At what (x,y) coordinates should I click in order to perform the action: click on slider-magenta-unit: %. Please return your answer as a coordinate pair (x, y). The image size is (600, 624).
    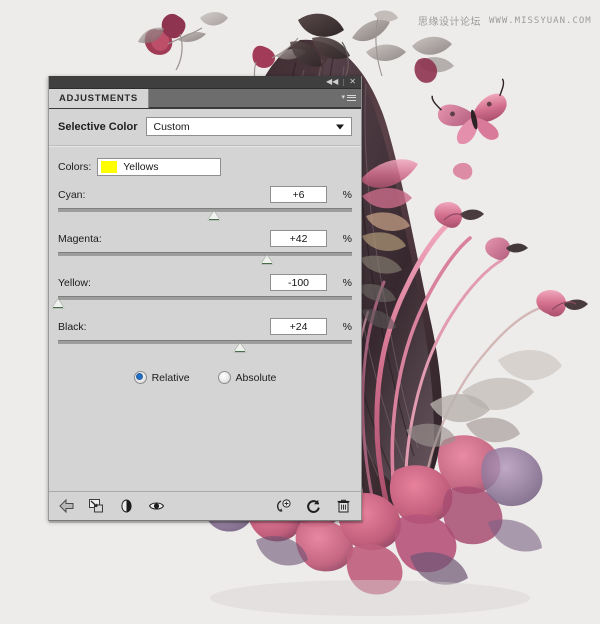
    Looking at the image, I should click on (347, 238).